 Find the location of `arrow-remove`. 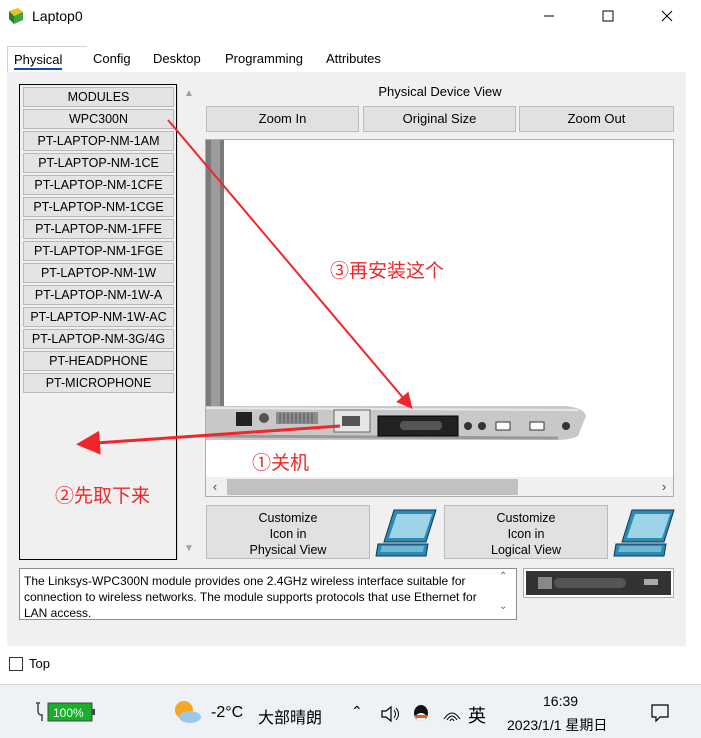

arrow-remove is located at coordinates (208, 439).